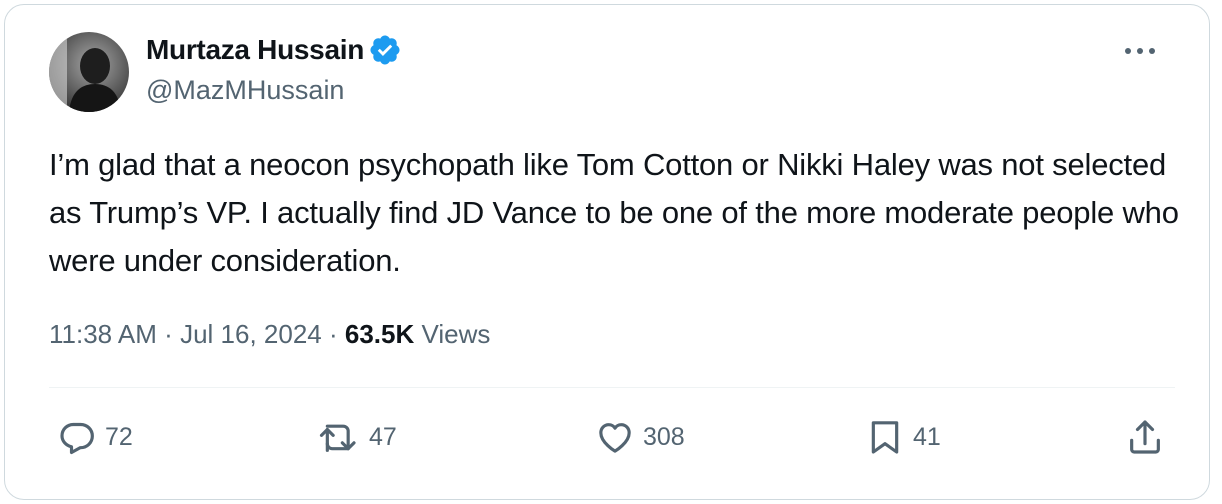 The height and width of the screenshot is (504, 1222). I want to click on share-upload-icon, so click(1145, 437).